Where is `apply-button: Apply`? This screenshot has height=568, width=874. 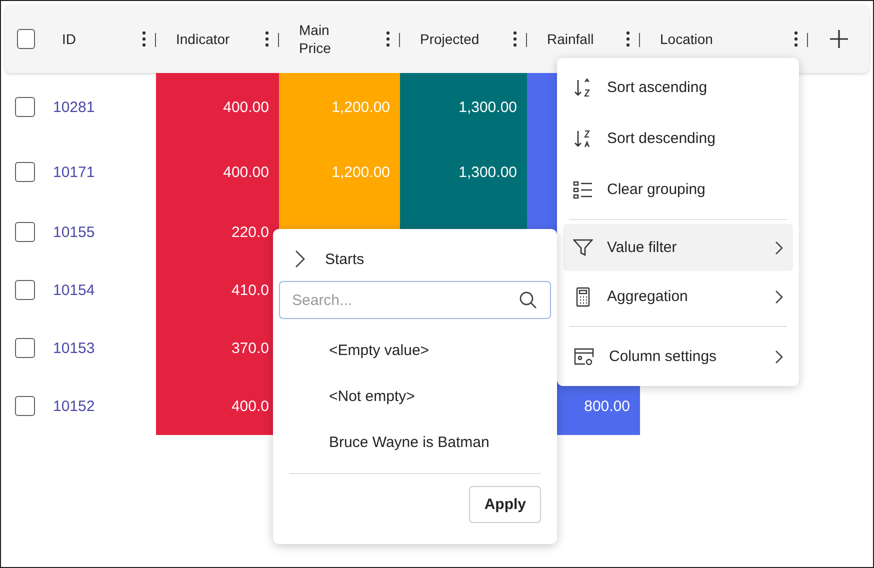
apply-button: Apply is located at coordinates (505, 504).